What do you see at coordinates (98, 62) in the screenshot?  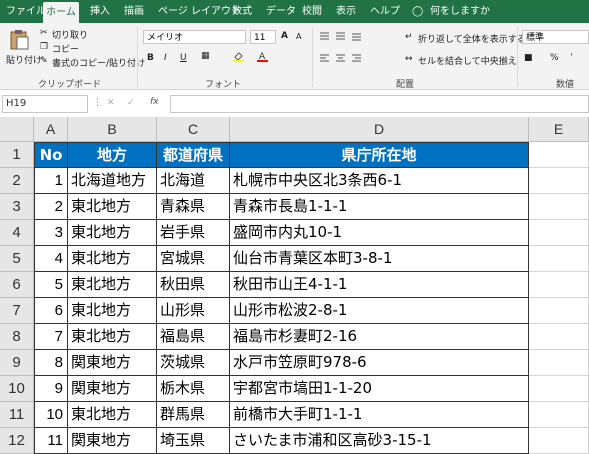 I see `format-painter-button: 書式のコピー/貼り付け` at bounding box center [98, 62].